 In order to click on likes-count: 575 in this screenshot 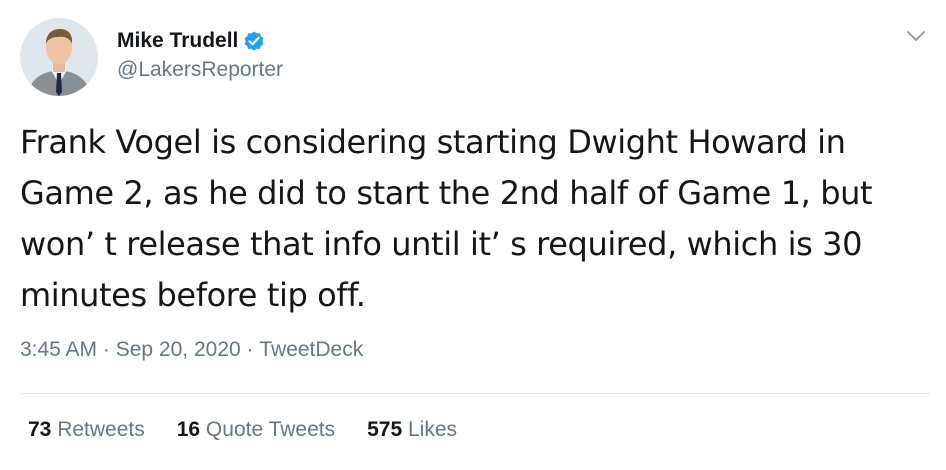, I will do `click(385, 429)`.